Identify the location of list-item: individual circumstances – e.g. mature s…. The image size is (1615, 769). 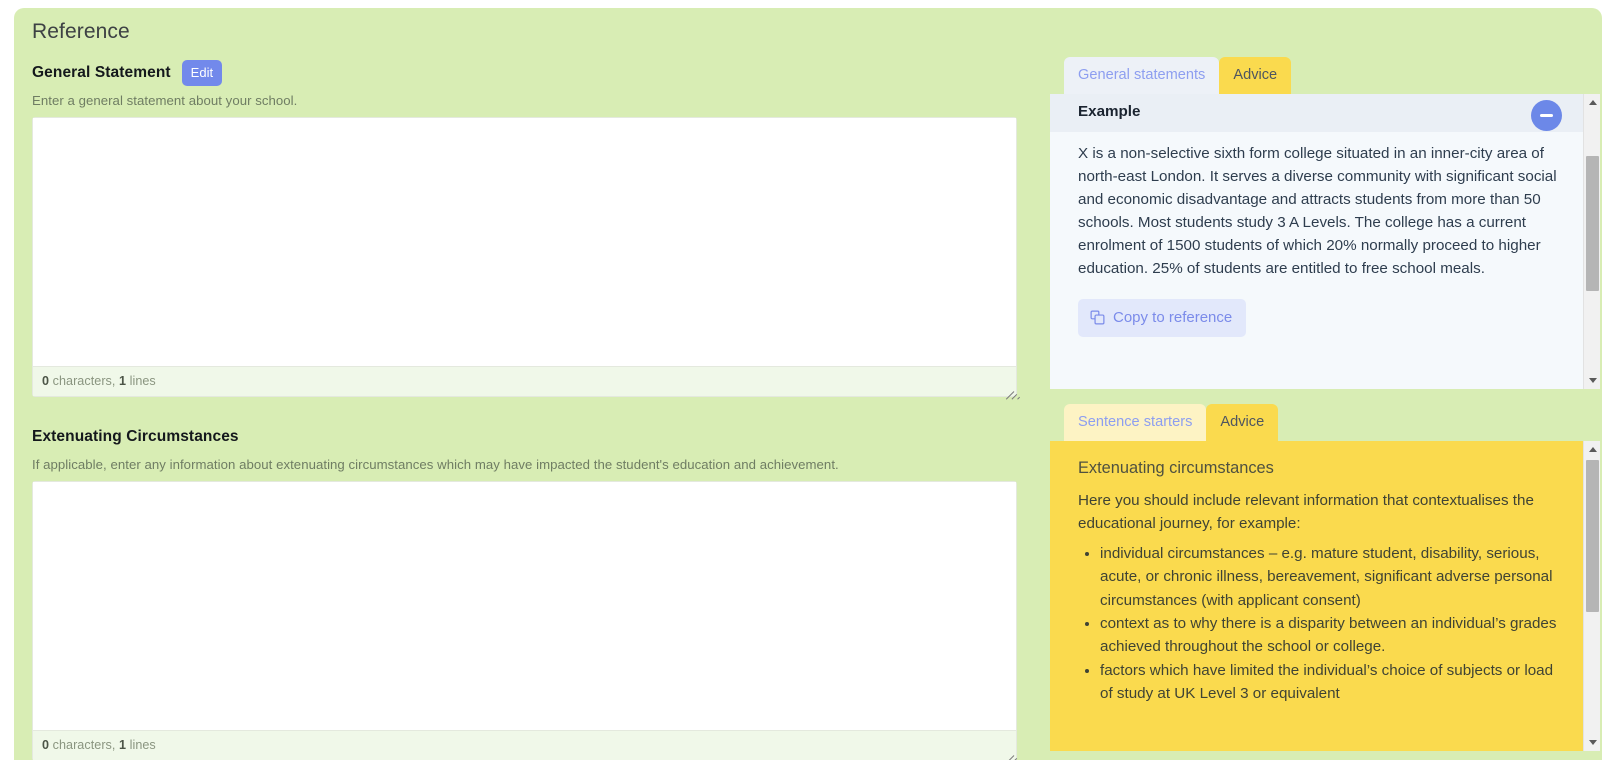
(1334, 577).